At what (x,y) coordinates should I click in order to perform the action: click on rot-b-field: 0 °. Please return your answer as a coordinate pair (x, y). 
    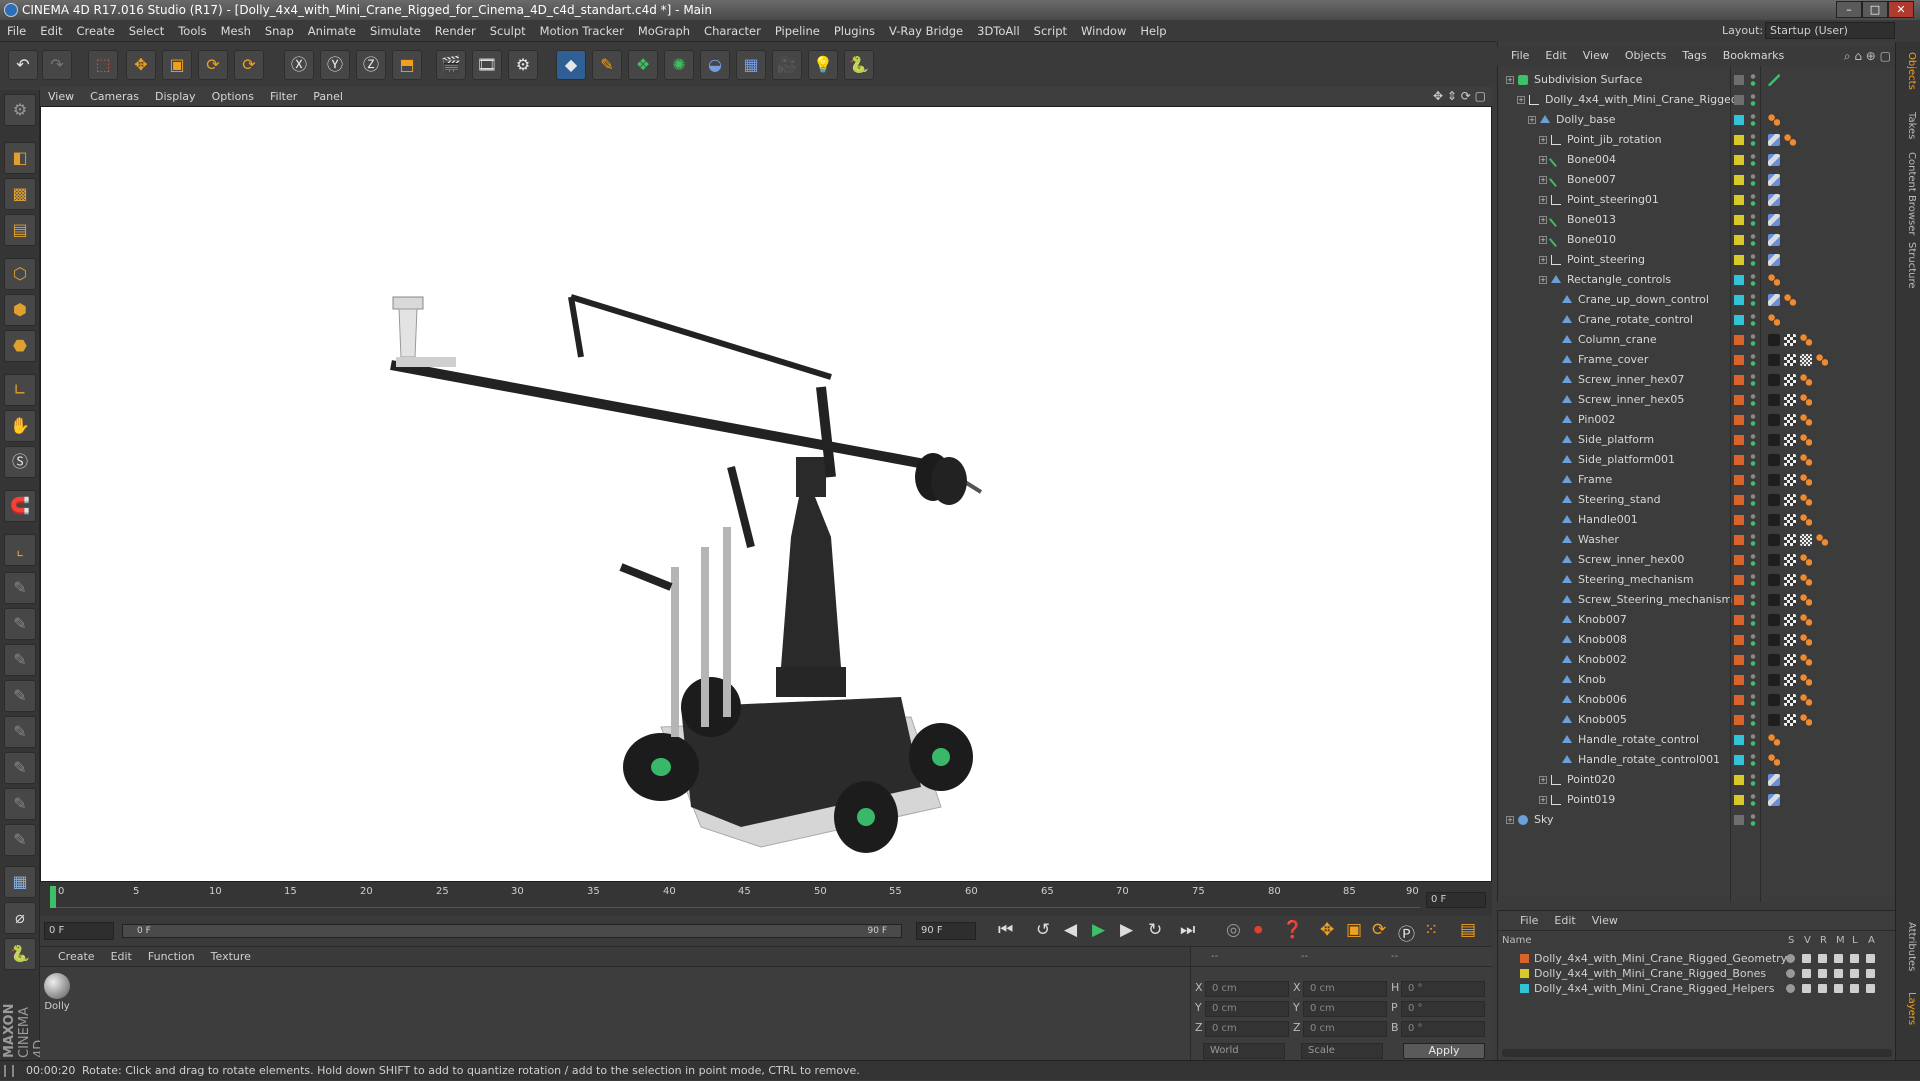
    Looking at the image, I should click on (1443, 1029).